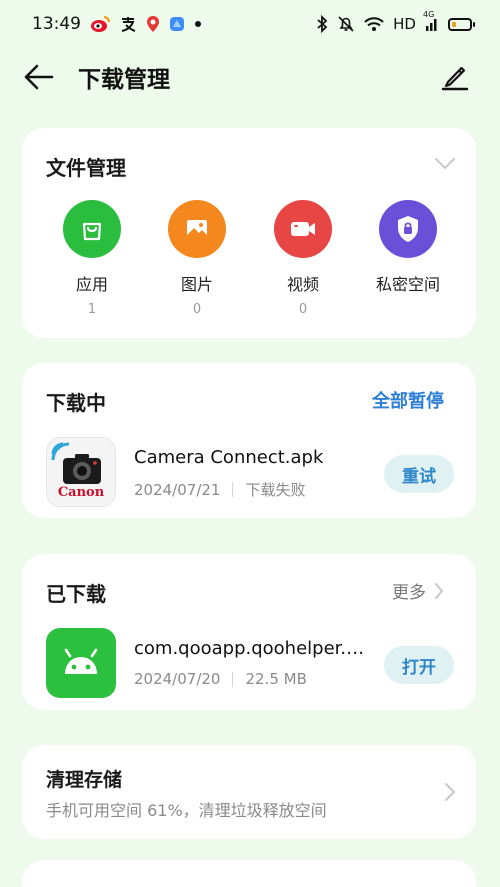 This screenshot has width=500, height=887. I want to click on app-icon, so click(177, 24).